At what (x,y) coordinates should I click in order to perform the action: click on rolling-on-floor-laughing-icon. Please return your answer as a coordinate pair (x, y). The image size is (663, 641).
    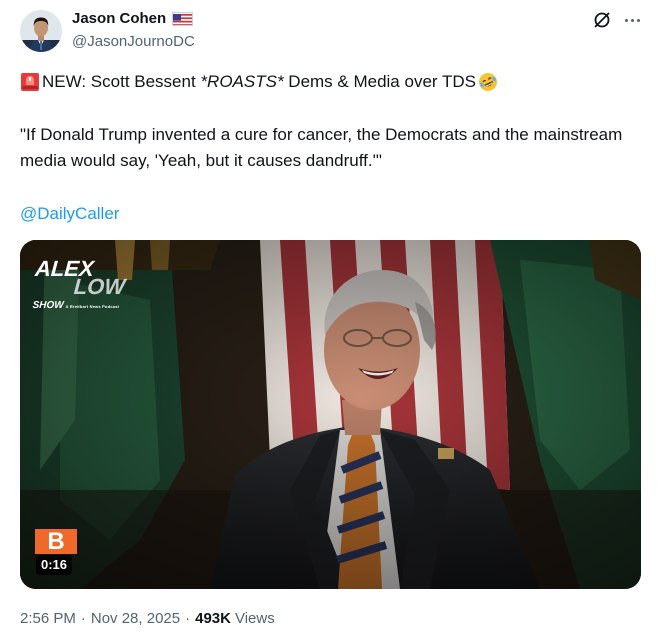
    Looking at the image, I should click on (488, 82).